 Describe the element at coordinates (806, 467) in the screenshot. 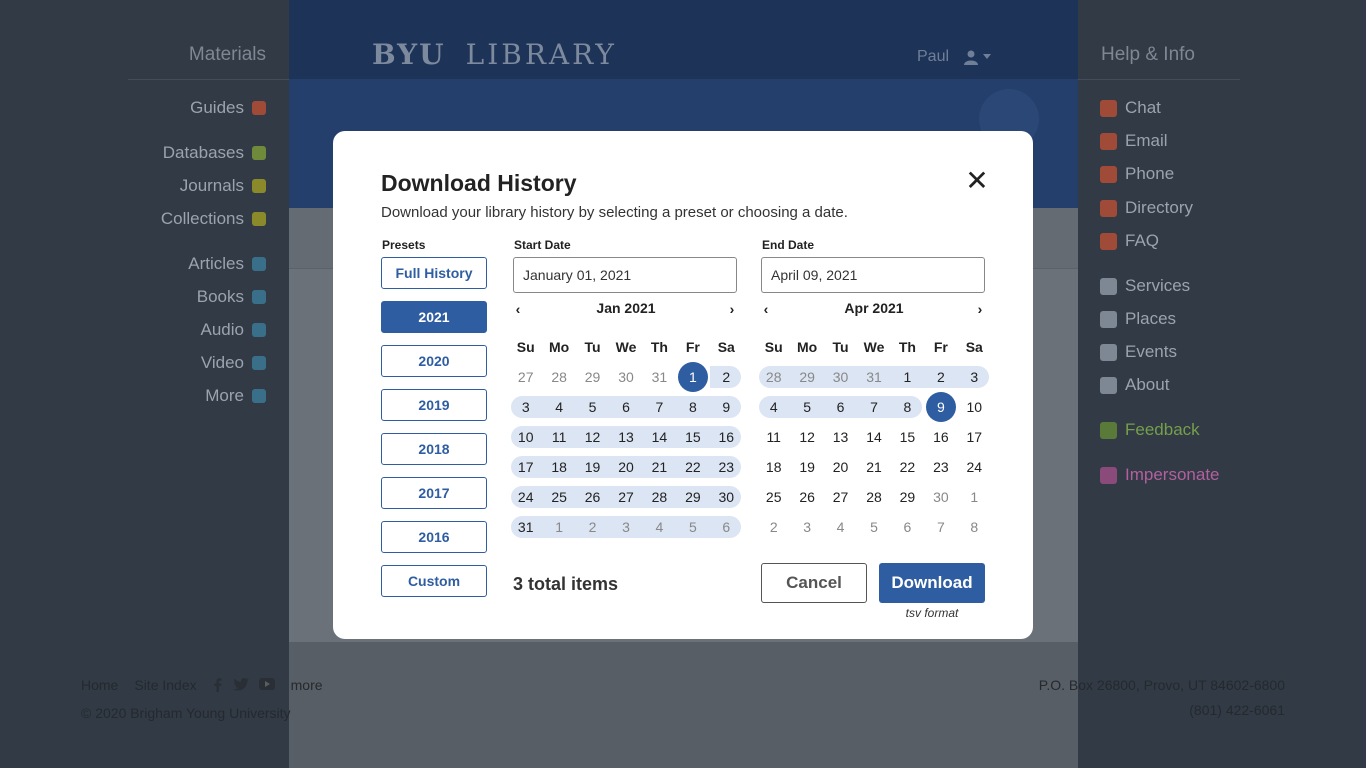

I see `calendar-day: 19` at that location.